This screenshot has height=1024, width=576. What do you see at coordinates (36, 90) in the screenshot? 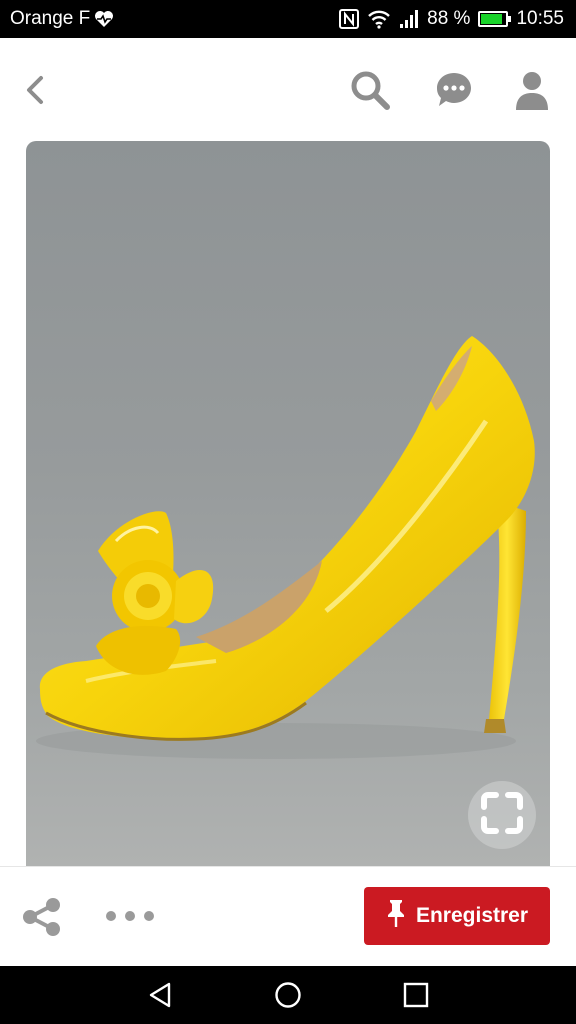
I see `back-icon` at bounding box center [36, 90].